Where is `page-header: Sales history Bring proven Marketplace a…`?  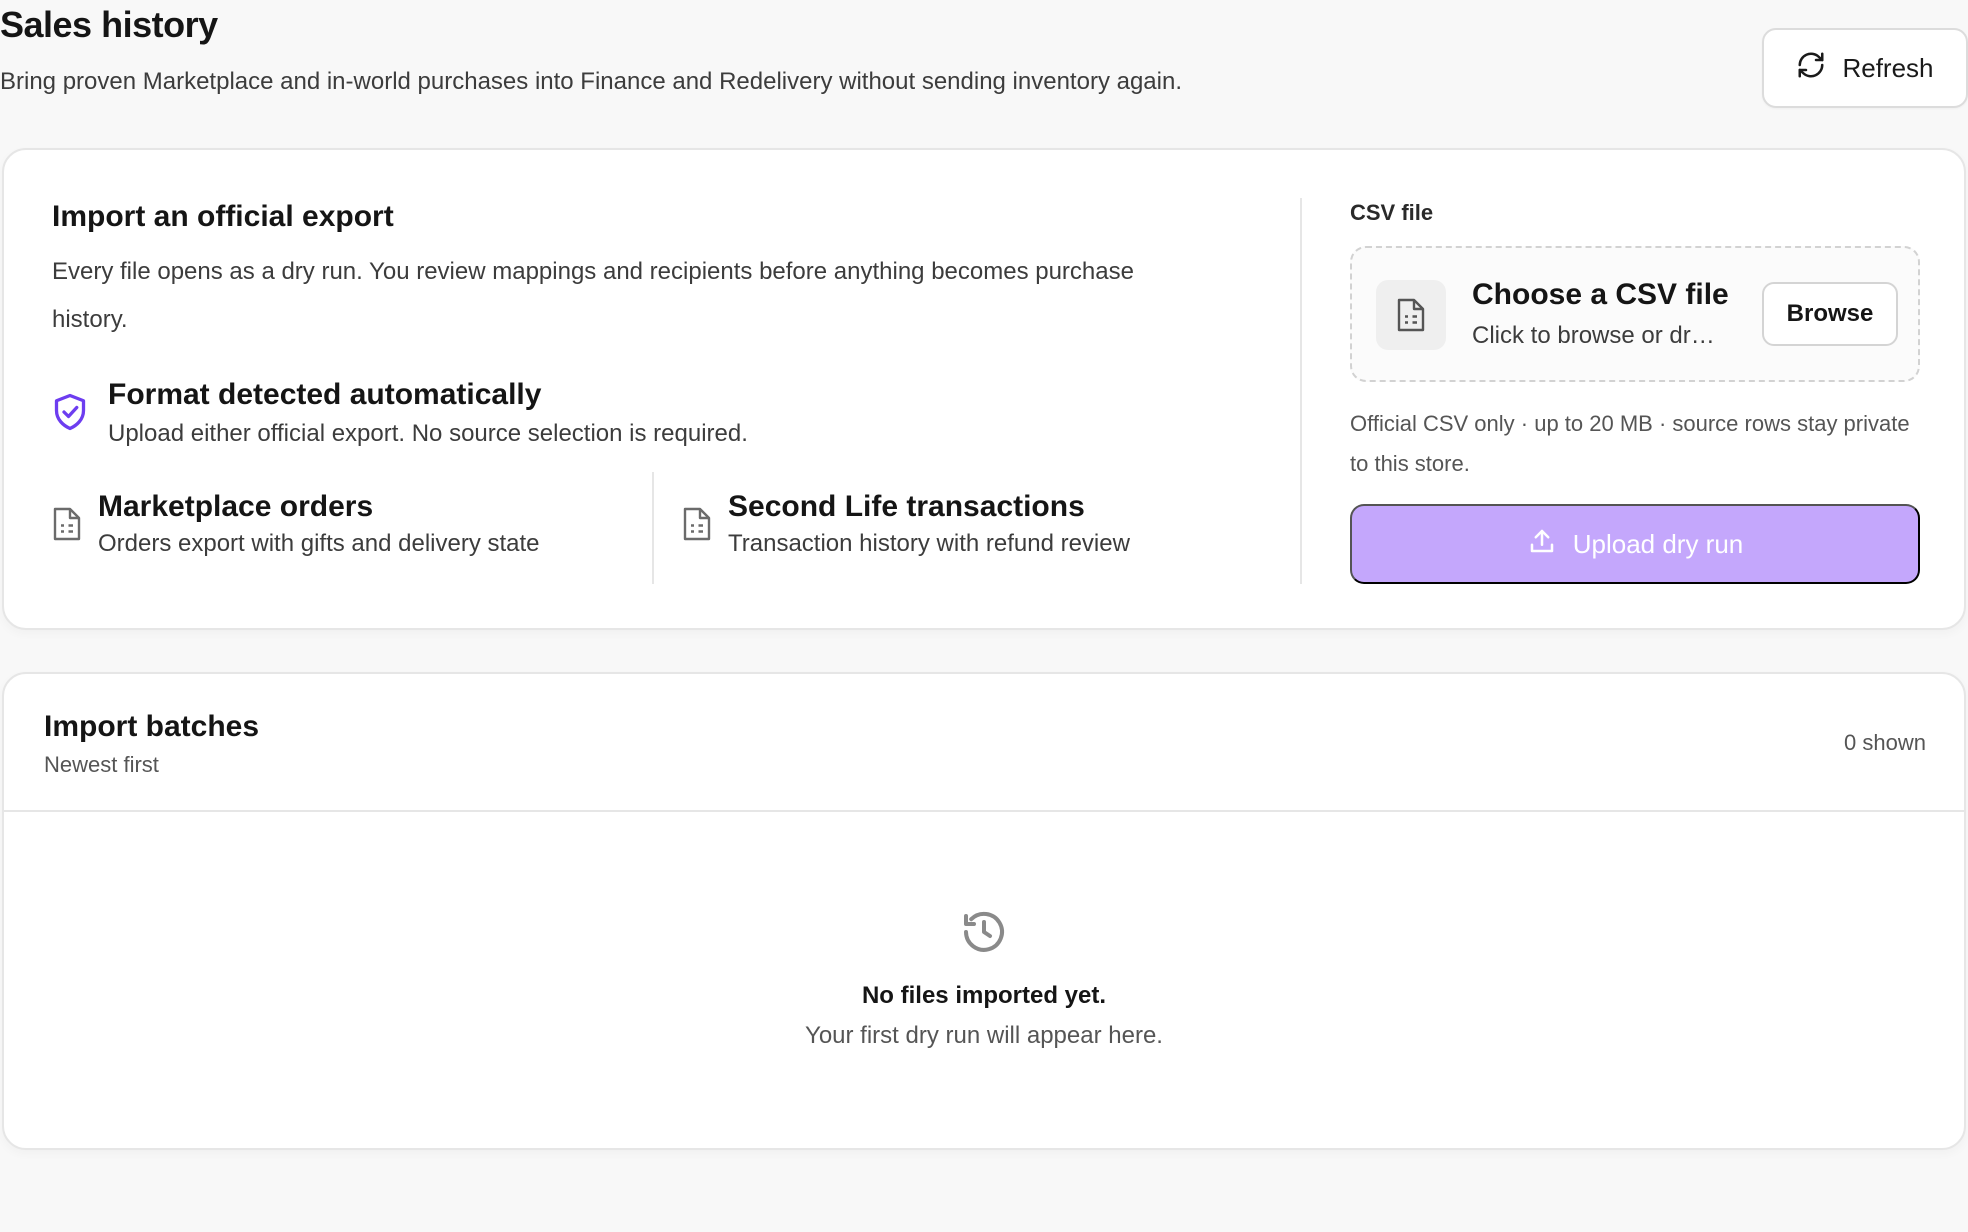
page-header: Sales history Bring proven Marketplace a… is located at coordinates (984, 60).